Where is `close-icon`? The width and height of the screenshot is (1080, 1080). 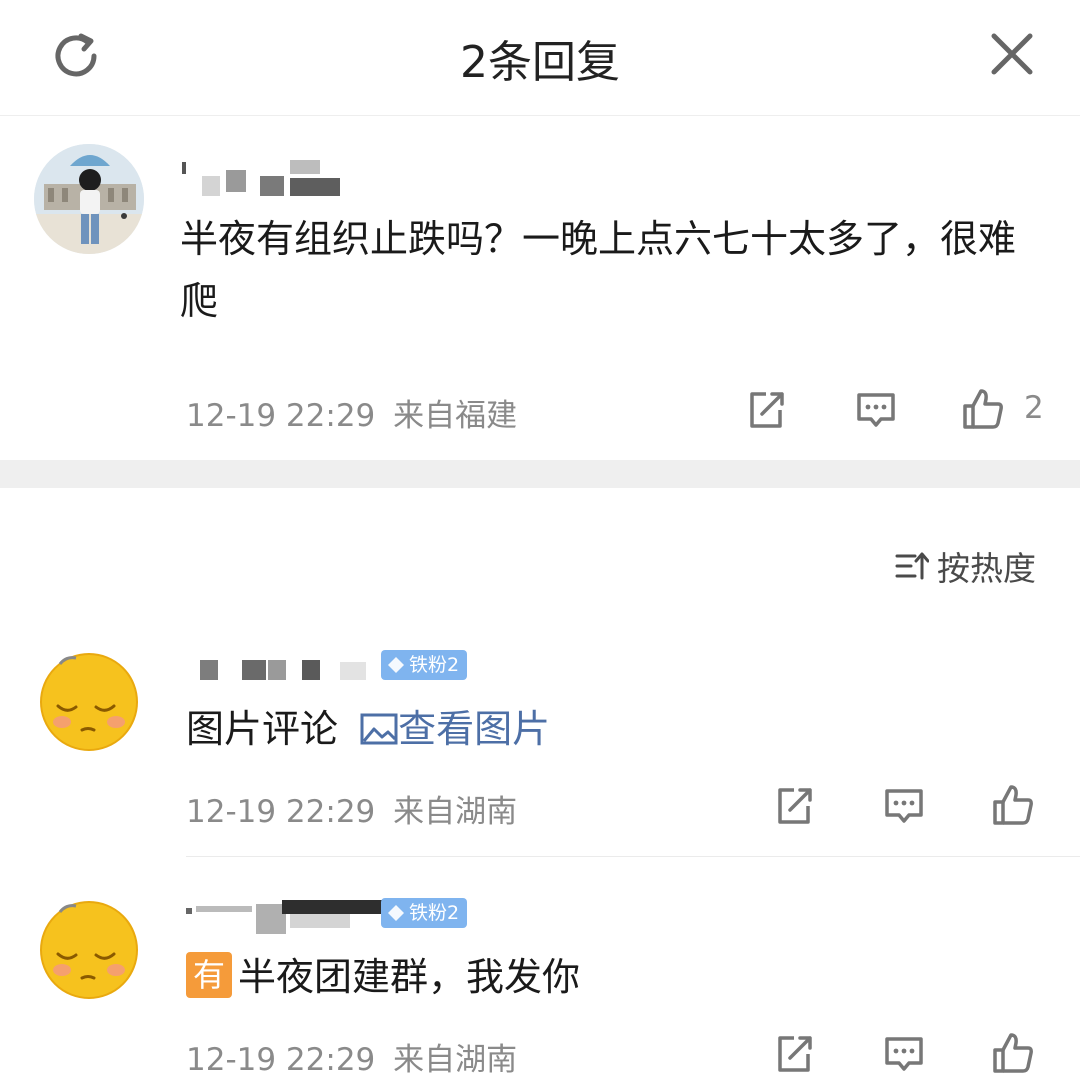
close-icon is located at coordinates (1012, 54).